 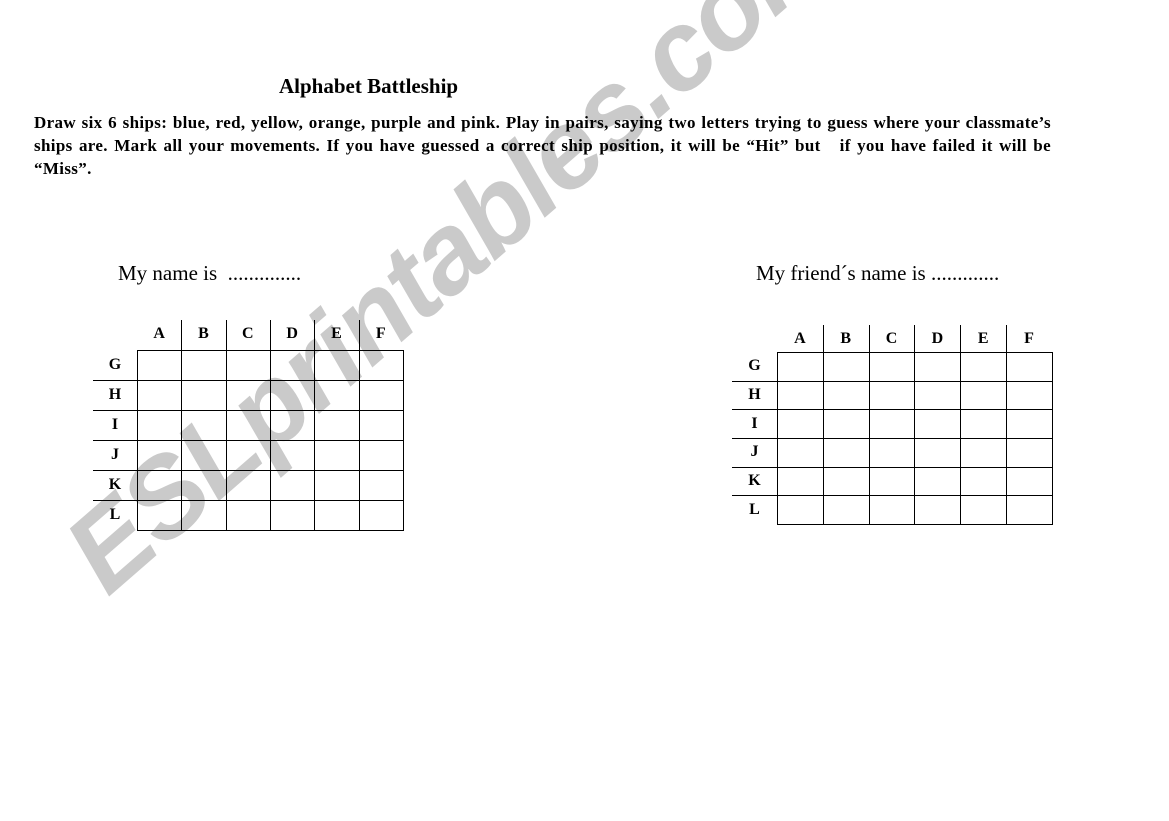 What do you see at coordinates (248, 333) in the screenshot?
I see `column-header-C: C` at bounding box center [248, 333].